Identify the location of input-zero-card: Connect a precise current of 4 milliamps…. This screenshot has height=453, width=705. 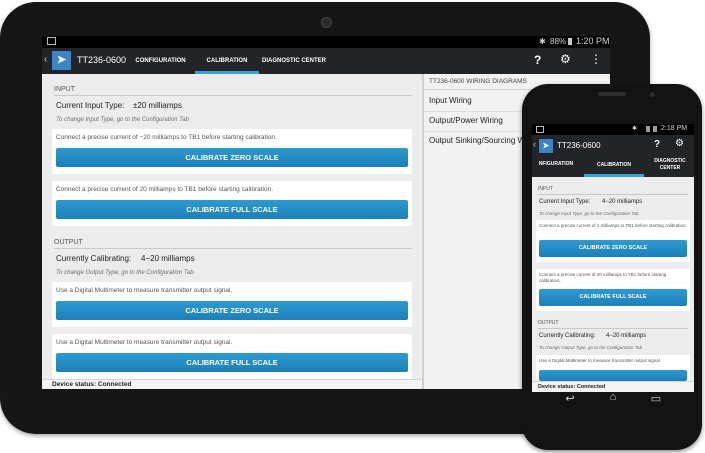
(613, 241).